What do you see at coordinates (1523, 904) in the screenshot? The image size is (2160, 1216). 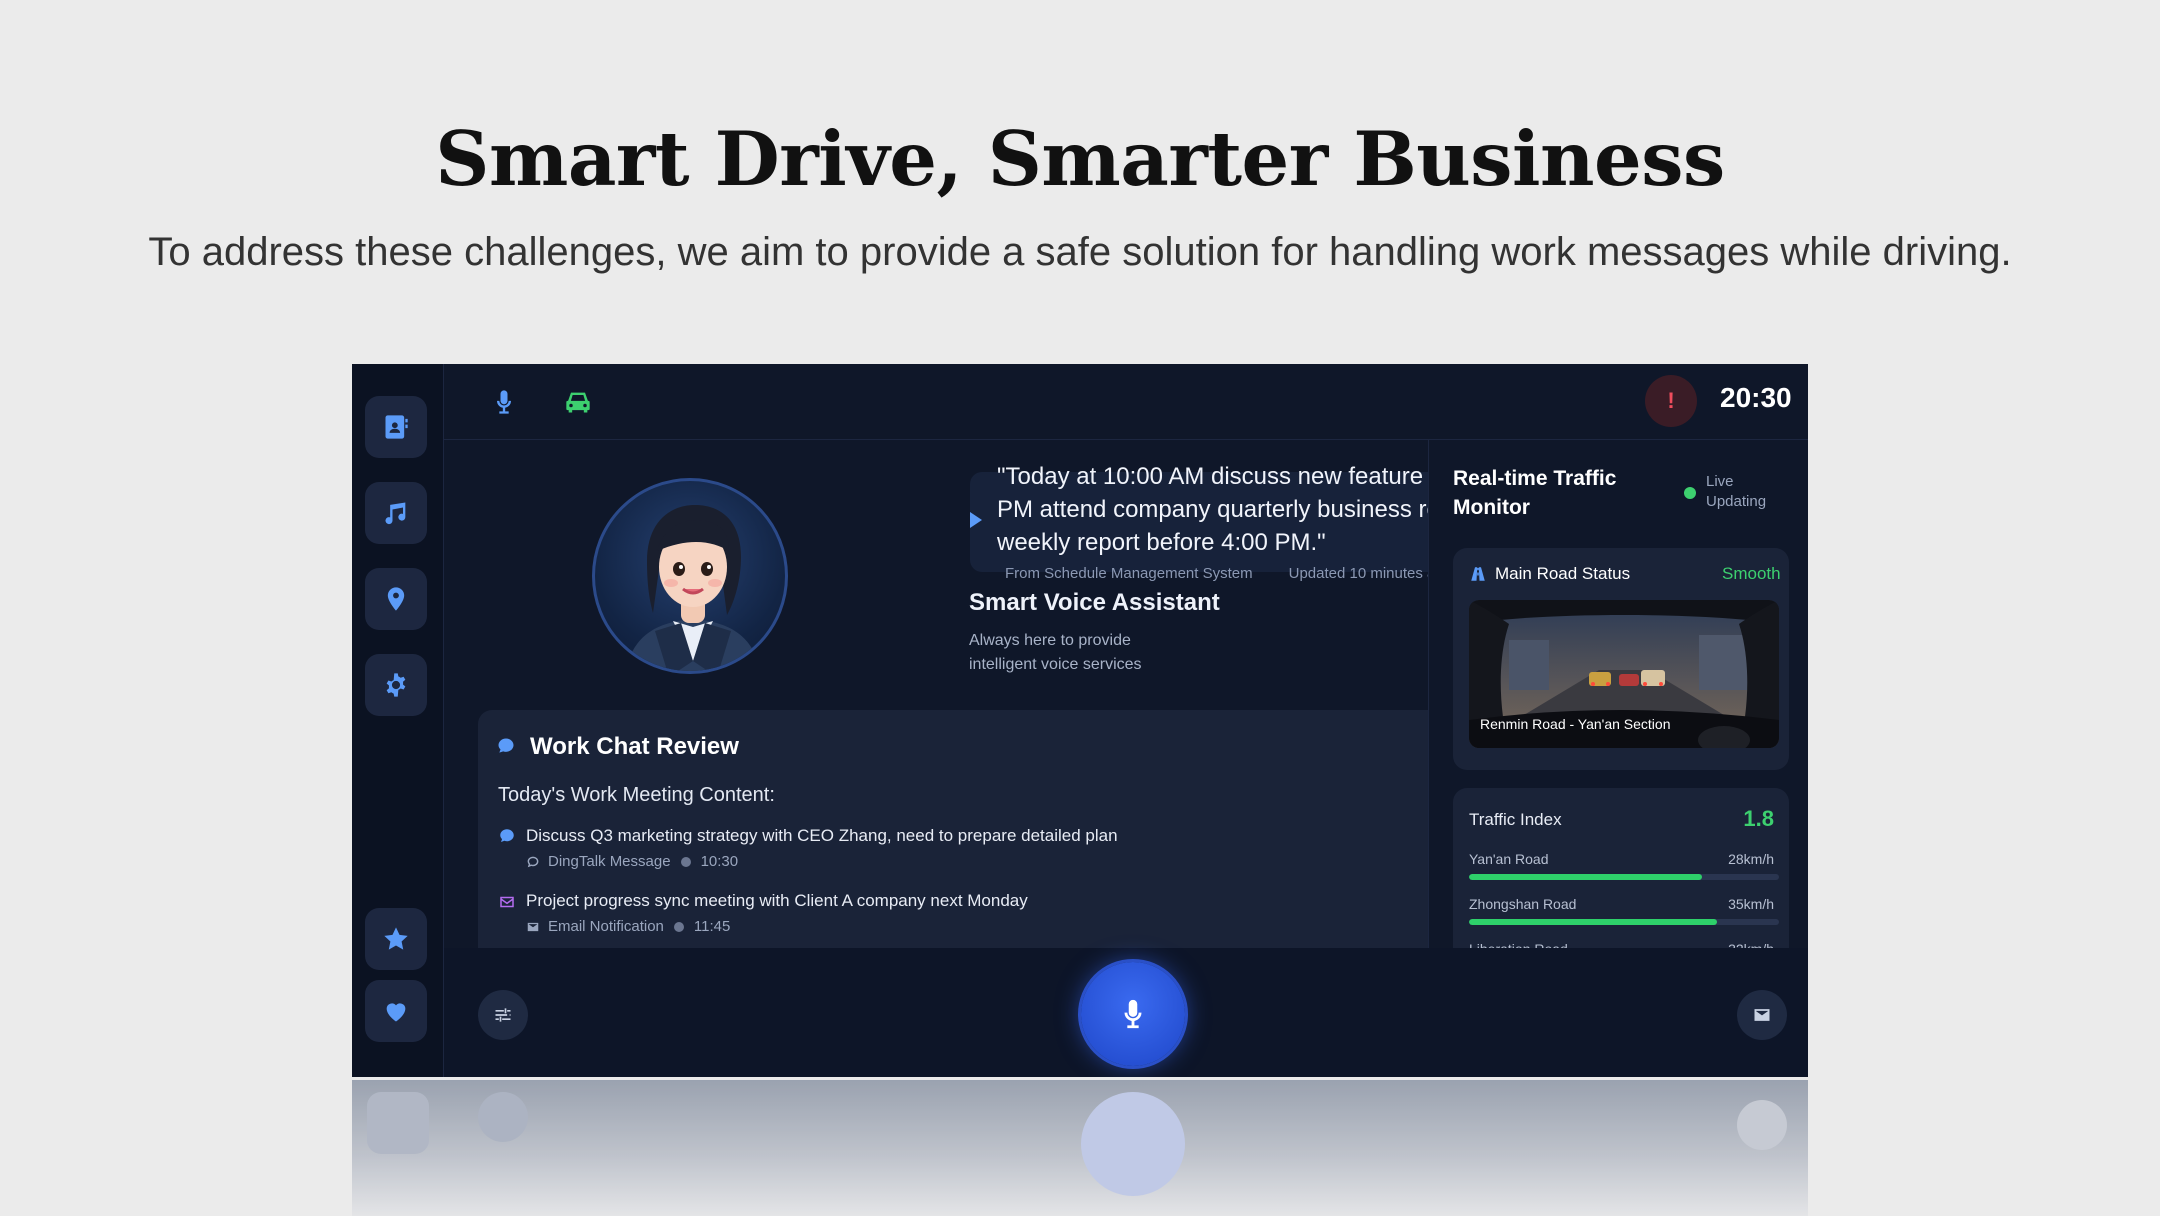 I see `road-name: Zhongshan Road` at bounding box center [1523, 904].